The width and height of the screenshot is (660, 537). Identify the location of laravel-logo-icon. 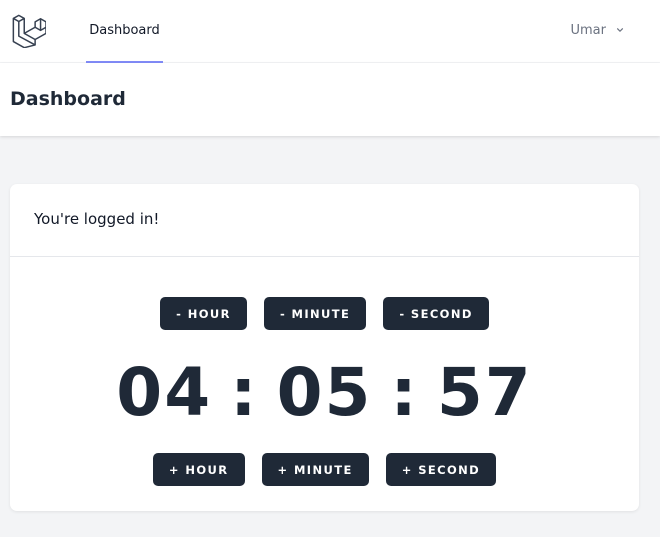
(29, 30).